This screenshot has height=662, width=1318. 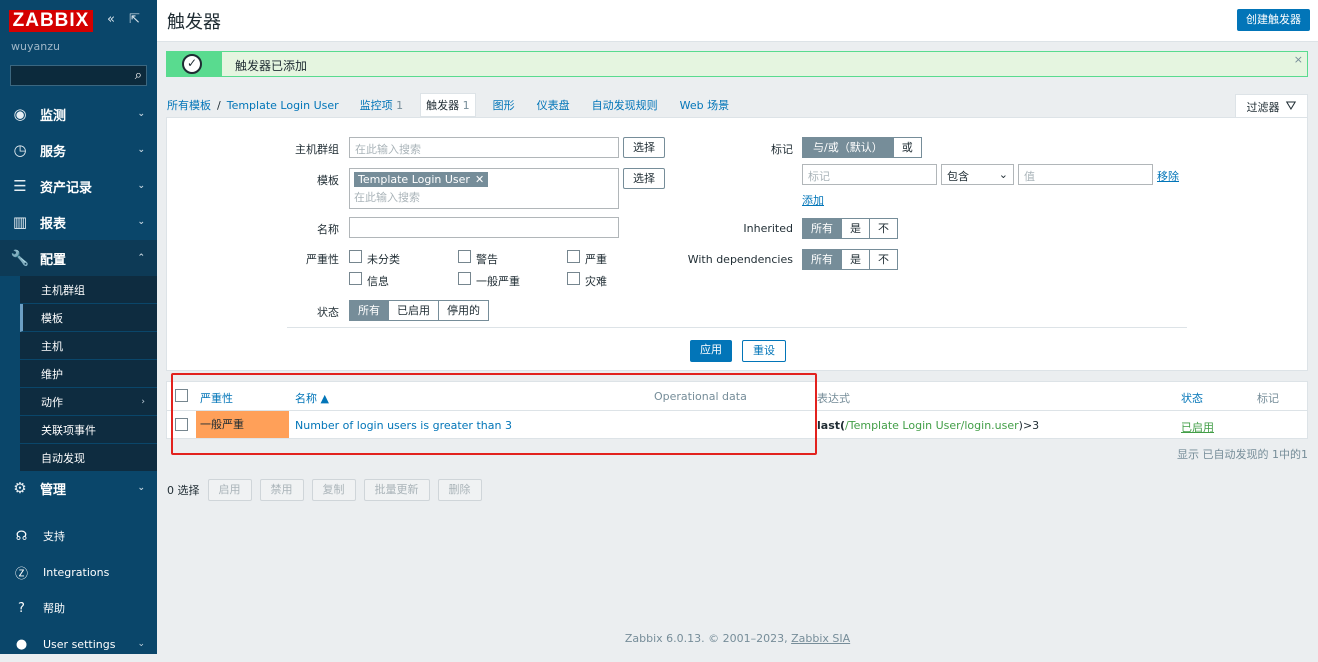 What do you see at coordinates (573, 278) in the screenshot?
I see `severity-disaster-checkbox` at bounding box center [573, 278].